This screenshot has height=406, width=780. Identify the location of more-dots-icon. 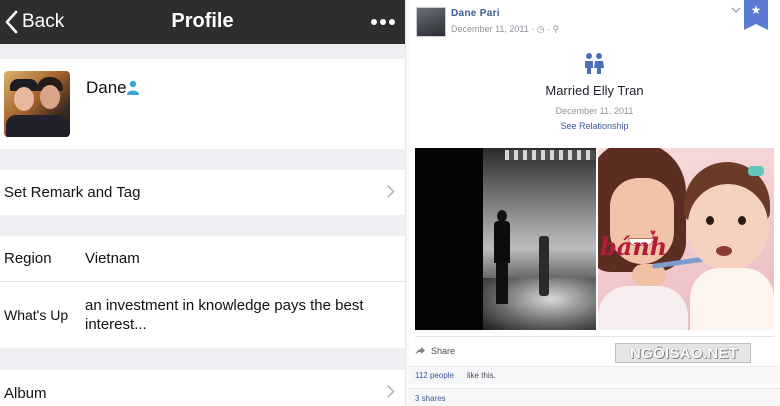
(383, 22).